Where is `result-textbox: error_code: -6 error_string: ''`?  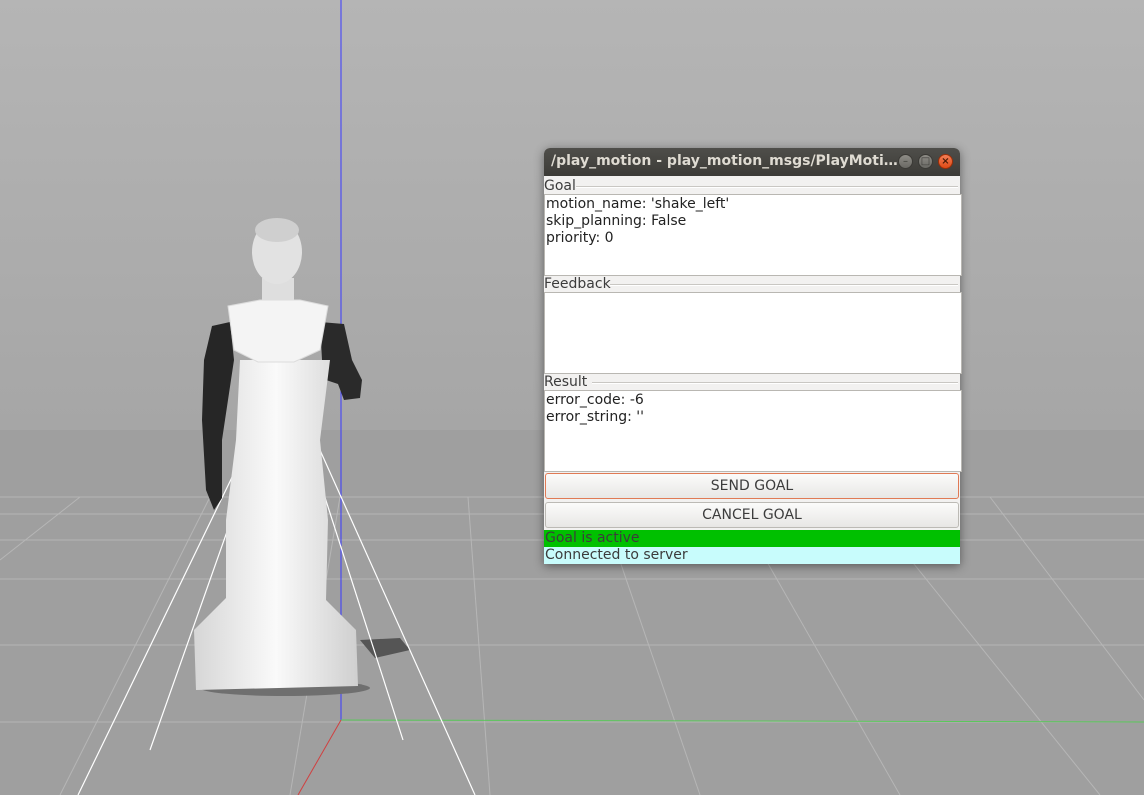 result-textbox: error_code: -6 error_string: '' is located at coordinates (753, 431).